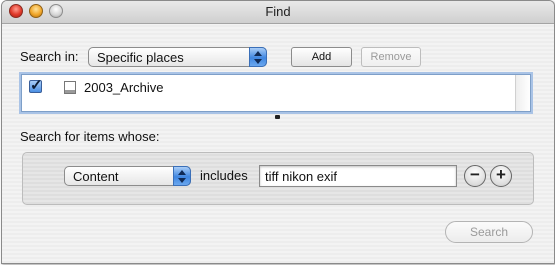 Image resolution: width=555 pixels, height=265 pixels. I want to click on title-bar: Find, so click(278, 12).